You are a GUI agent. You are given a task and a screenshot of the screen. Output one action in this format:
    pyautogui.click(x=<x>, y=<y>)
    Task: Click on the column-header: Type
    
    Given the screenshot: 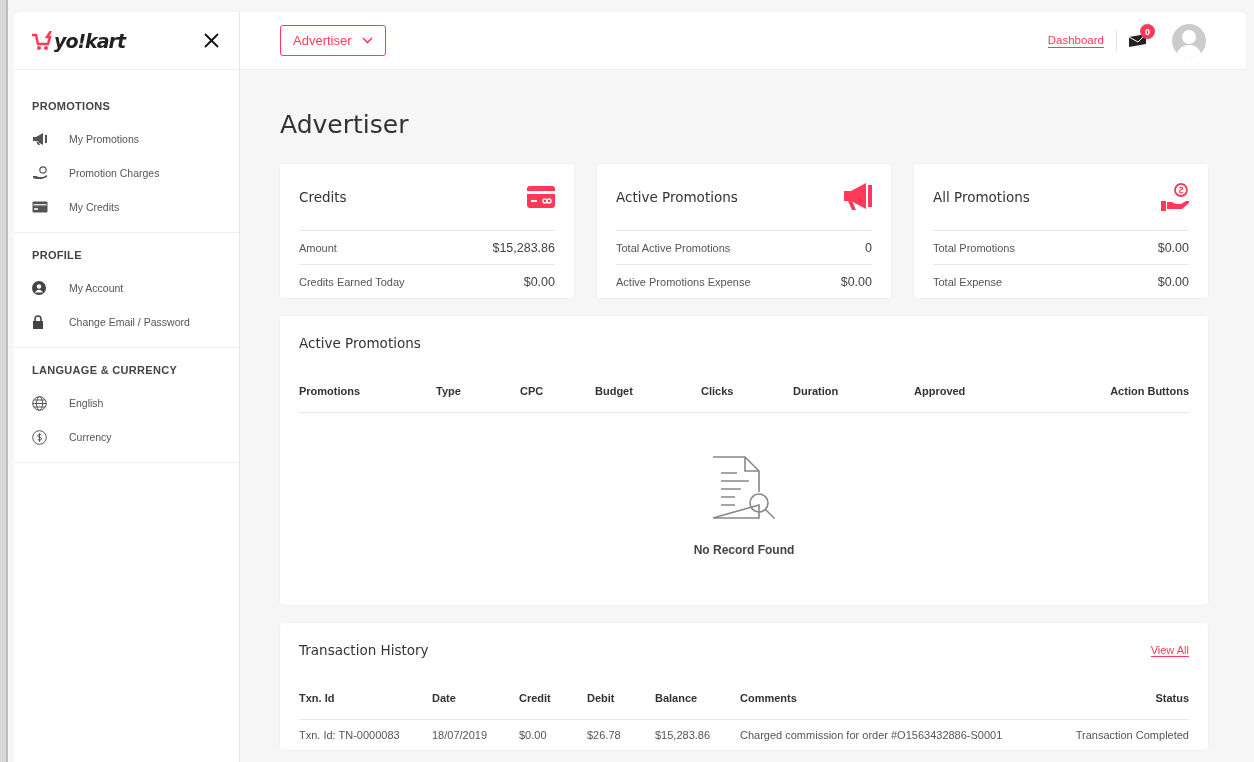 What is the action you would take?
    pyautogui.click(x=449, y=391)
    